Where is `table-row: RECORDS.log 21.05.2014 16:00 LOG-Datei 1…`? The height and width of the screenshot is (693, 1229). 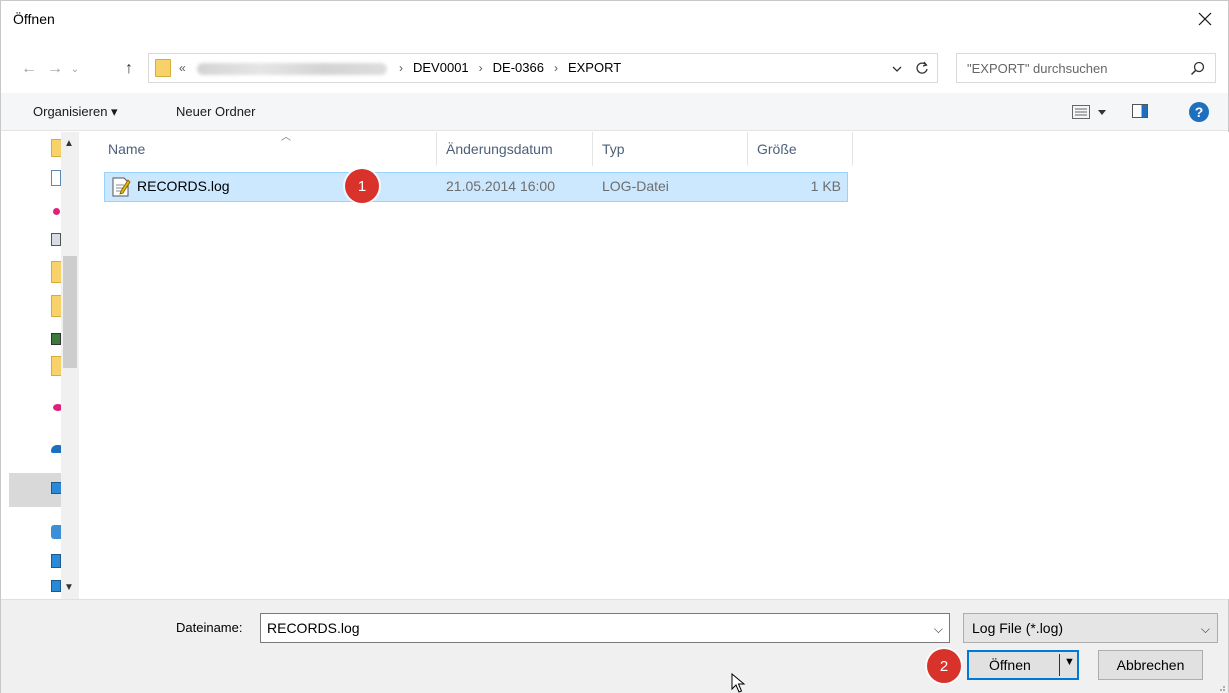 table-row: RECORDS.log 21.05.2014 16:00 LOG-Datei 1… is located at coordinates (476, 187).